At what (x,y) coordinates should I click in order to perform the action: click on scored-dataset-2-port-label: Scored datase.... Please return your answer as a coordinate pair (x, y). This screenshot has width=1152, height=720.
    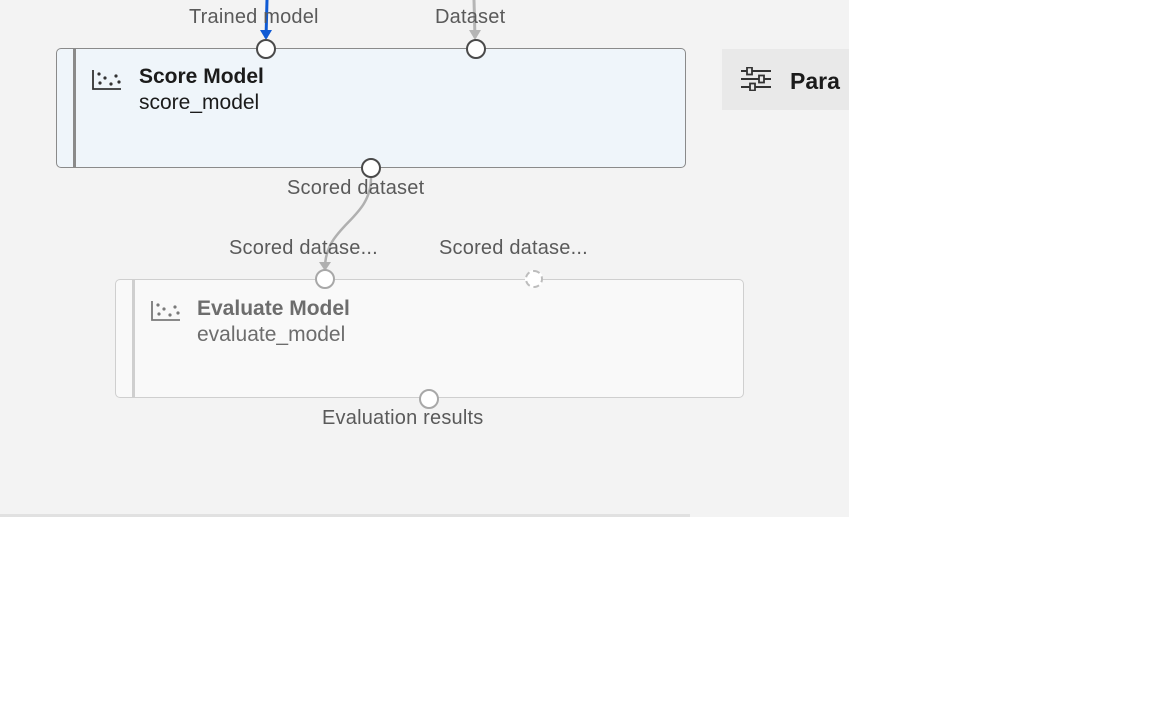
    Looking at the image, I should click on (513, 248).